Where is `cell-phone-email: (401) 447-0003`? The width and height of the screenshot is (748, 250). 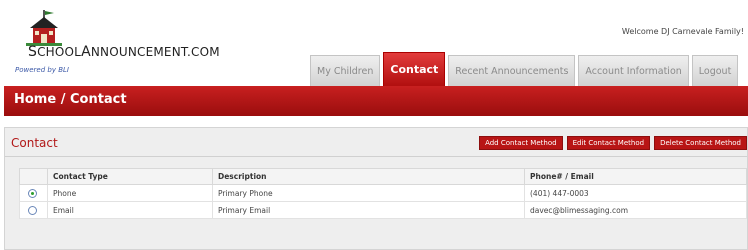 cell-phone-email: (401) 447-0003 is located at coordinates (635, 193).